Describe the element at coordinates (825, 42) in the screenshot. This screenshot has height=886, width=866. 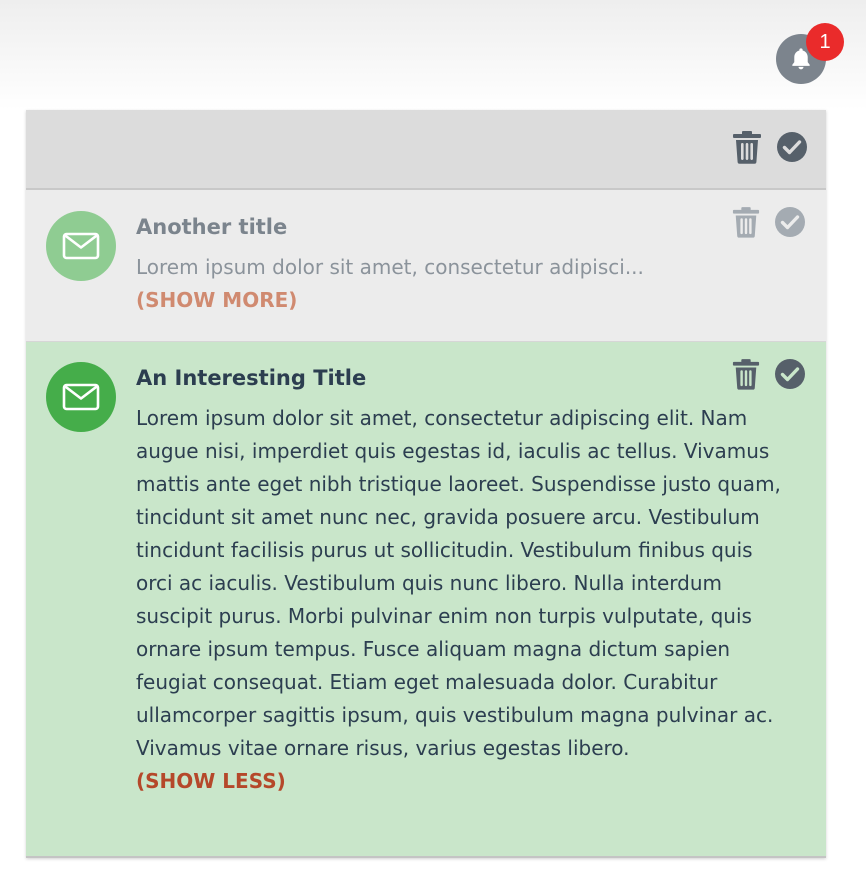
I see `notification-count-badge: 1` at that location.